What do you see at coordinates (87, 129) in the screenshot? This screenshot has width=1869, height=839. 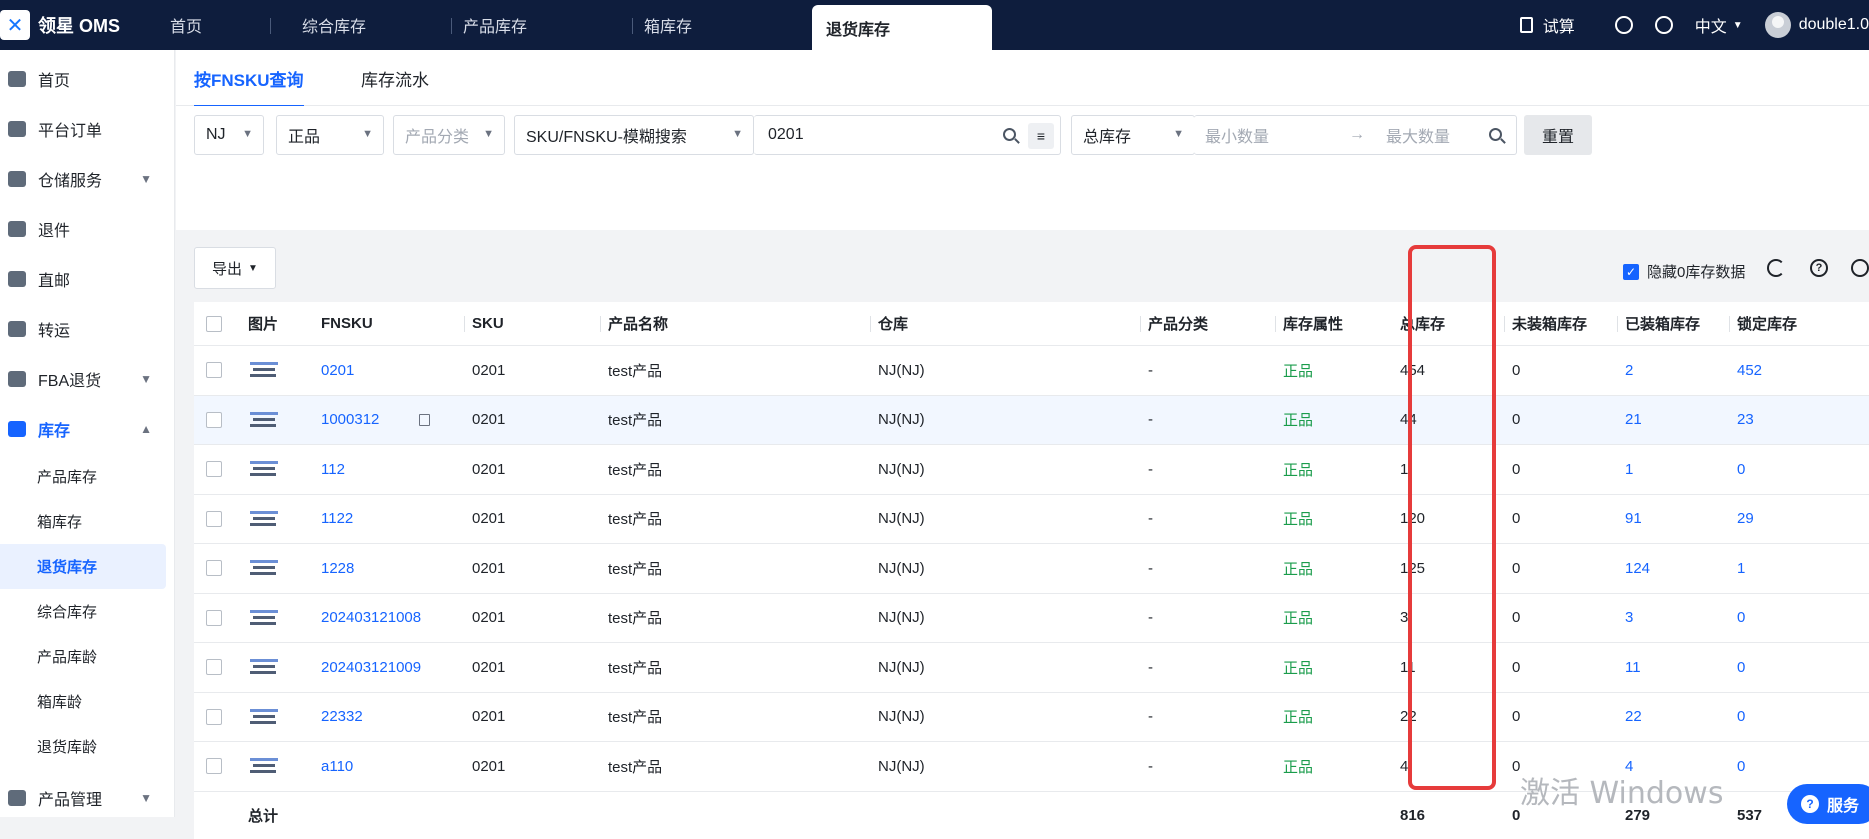 I see `sidebar-item-platform-orders: 平台订单` at bounding box center [87, 129].